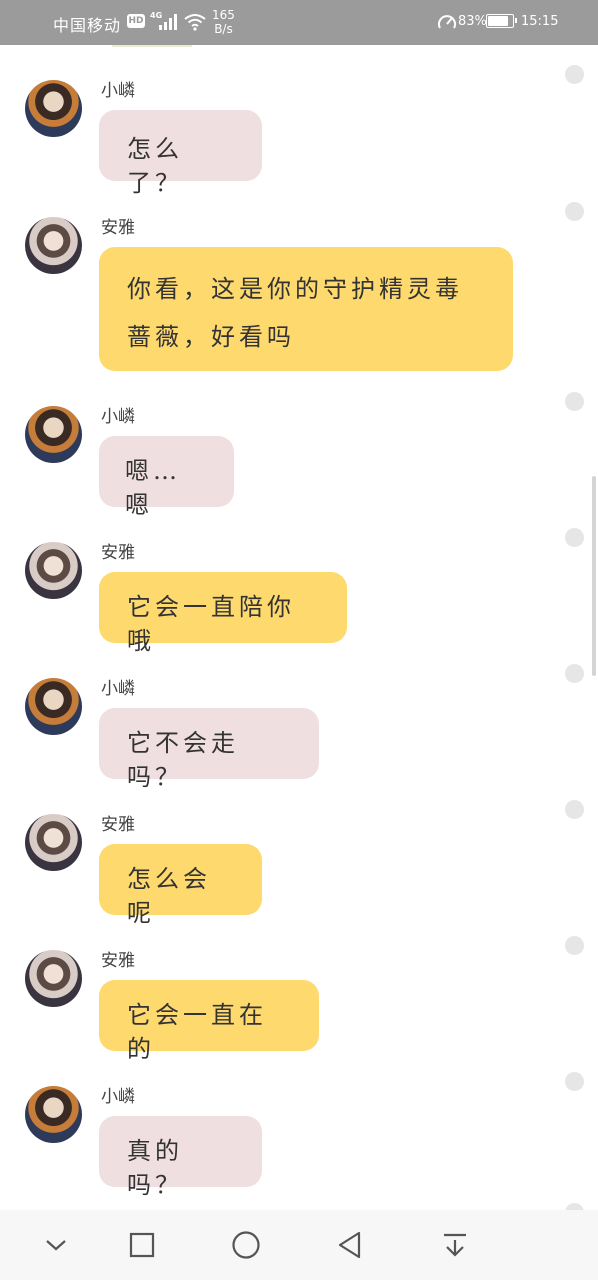 This screenshot has width=598, height=1280. Describe the element at coordinates (166, 477) in the screenshot. I see `message-bubble: 嗯…嗯` at that location.